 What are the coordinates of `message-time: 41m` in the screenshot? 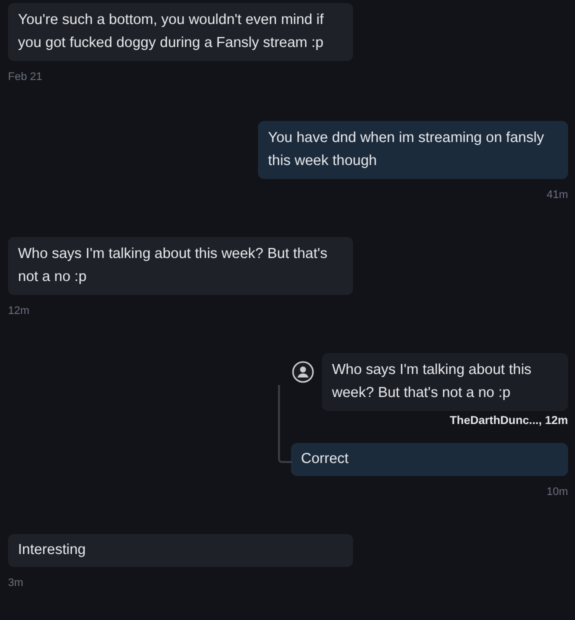 It's located at (557, 195).